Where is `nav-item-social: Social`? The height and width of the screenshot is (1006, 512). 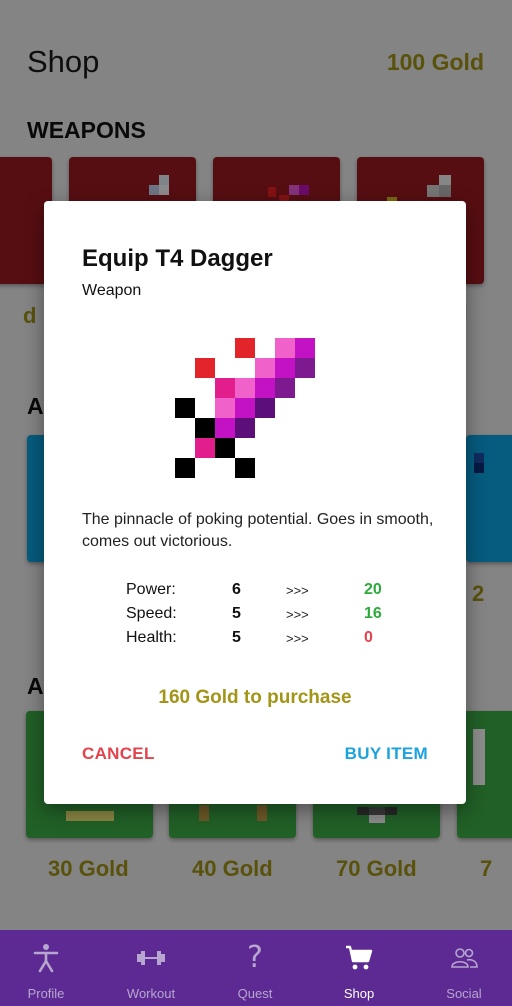
nav-item-social: Social is located at coordinates (462, 968).